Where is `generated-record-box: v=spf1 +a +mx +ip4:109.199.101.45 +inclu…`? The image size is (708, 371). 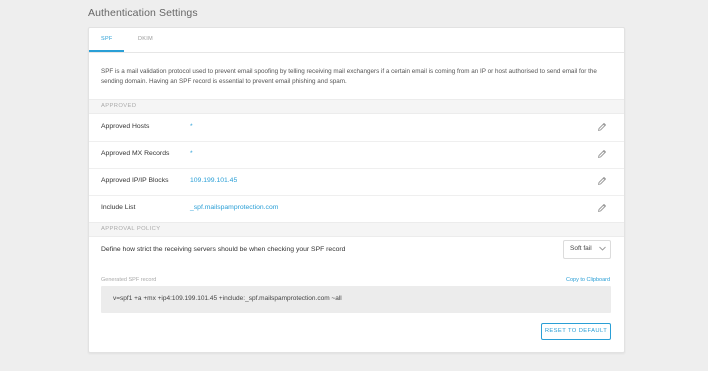 generated-record-box: v=spf1 +a +mx +ip4:109.199.101.45 +inclu… is located at coordinates (356, 299).